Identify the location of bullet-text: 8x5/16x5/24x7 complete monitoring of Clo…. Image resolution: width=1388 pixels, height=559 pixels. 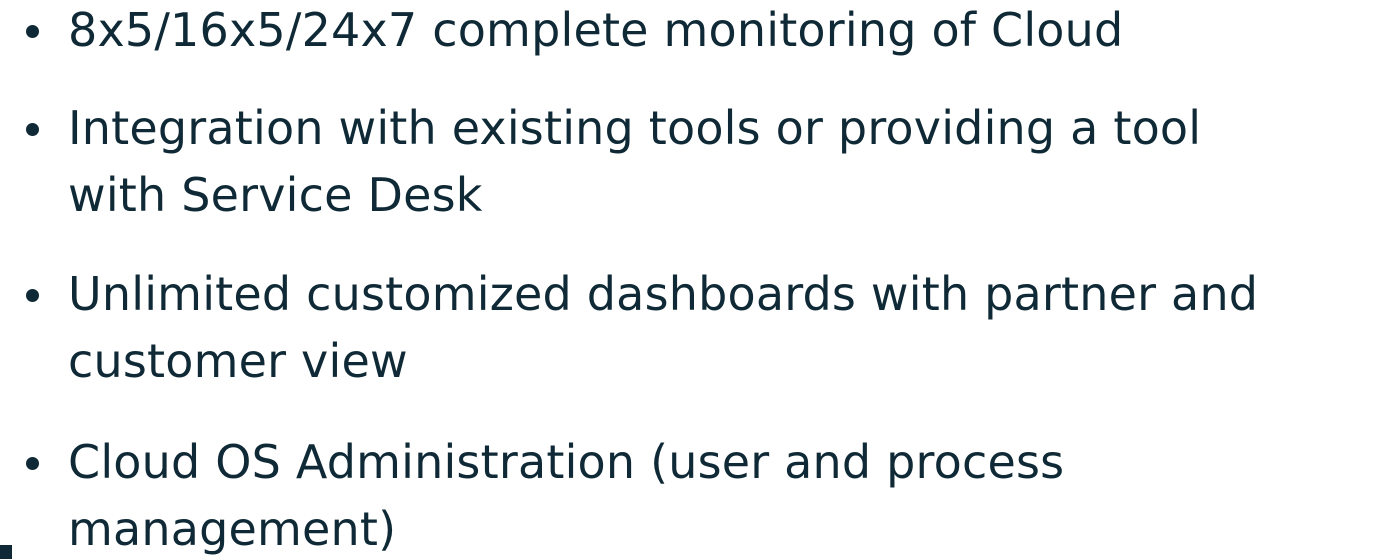
(596, 30).